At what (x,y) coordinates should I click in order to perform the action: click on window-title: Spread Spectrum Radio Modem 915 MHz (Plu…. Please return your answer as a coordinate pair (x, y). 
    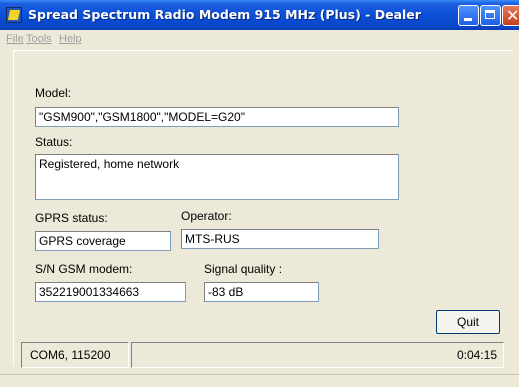
    Looking at the image, I should click on (224, 14).